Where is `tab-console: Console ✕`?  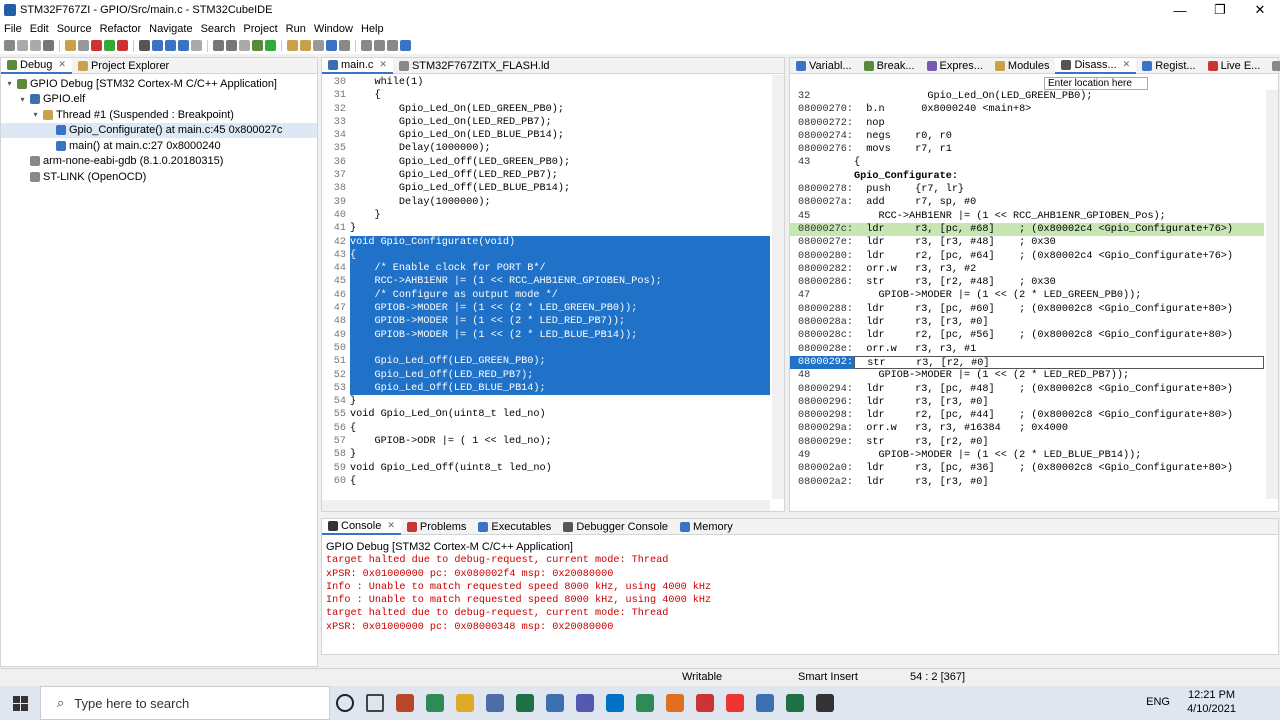 tab-console: Console ✕ is located at coordinates (361, 526).